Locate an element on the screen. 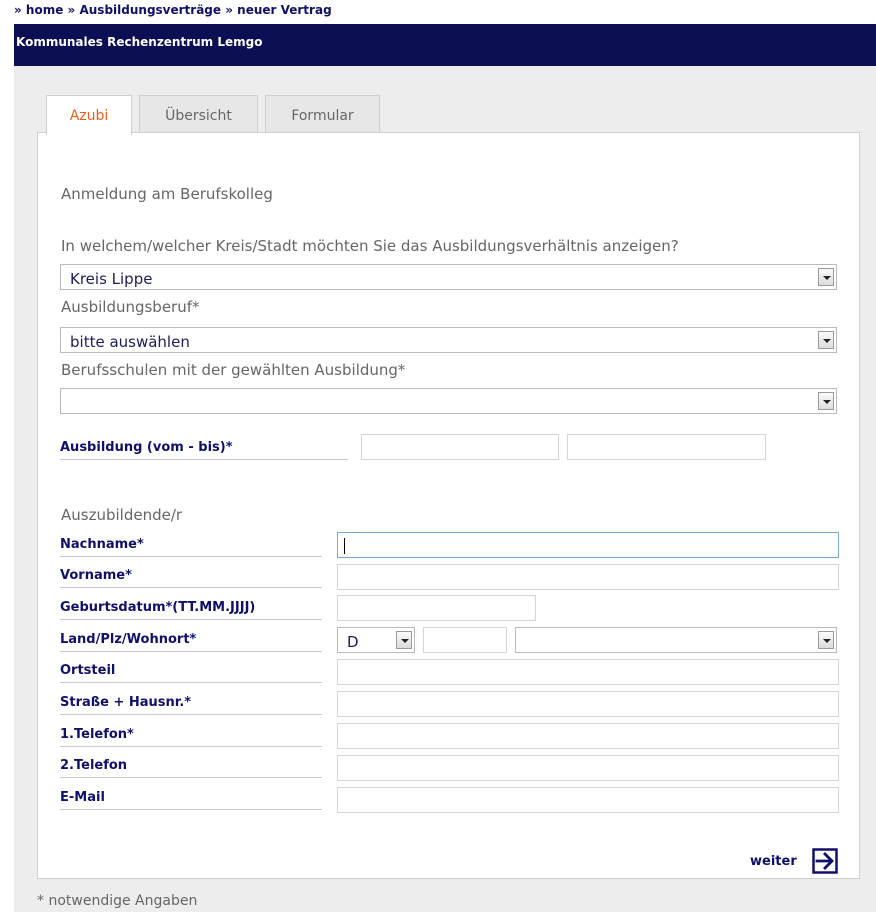  ausbildung-zeitraum-label: Ausbildung (vom - bis)* is located at coordinates (204, 450).